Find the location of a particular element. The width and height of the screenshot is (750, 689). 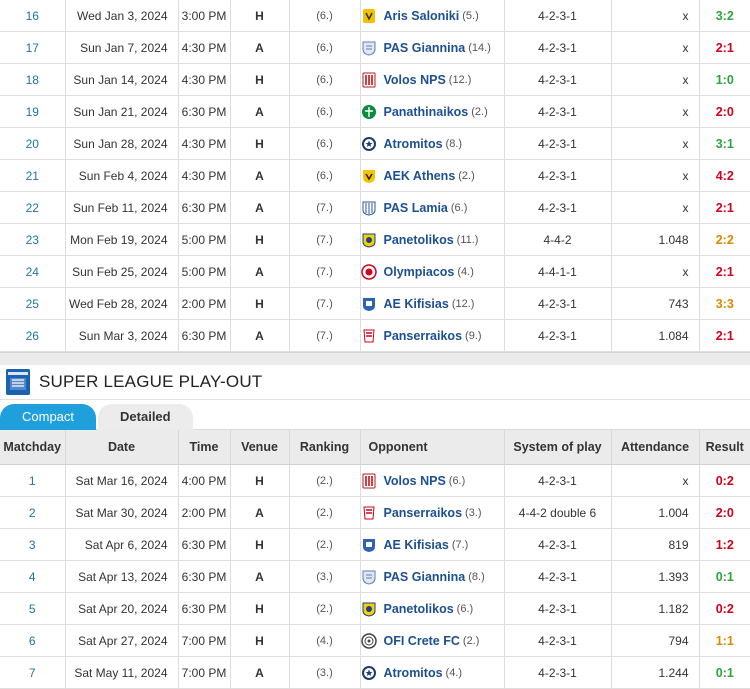

header-attendance: Attendance is located at coordinates (655, 447).